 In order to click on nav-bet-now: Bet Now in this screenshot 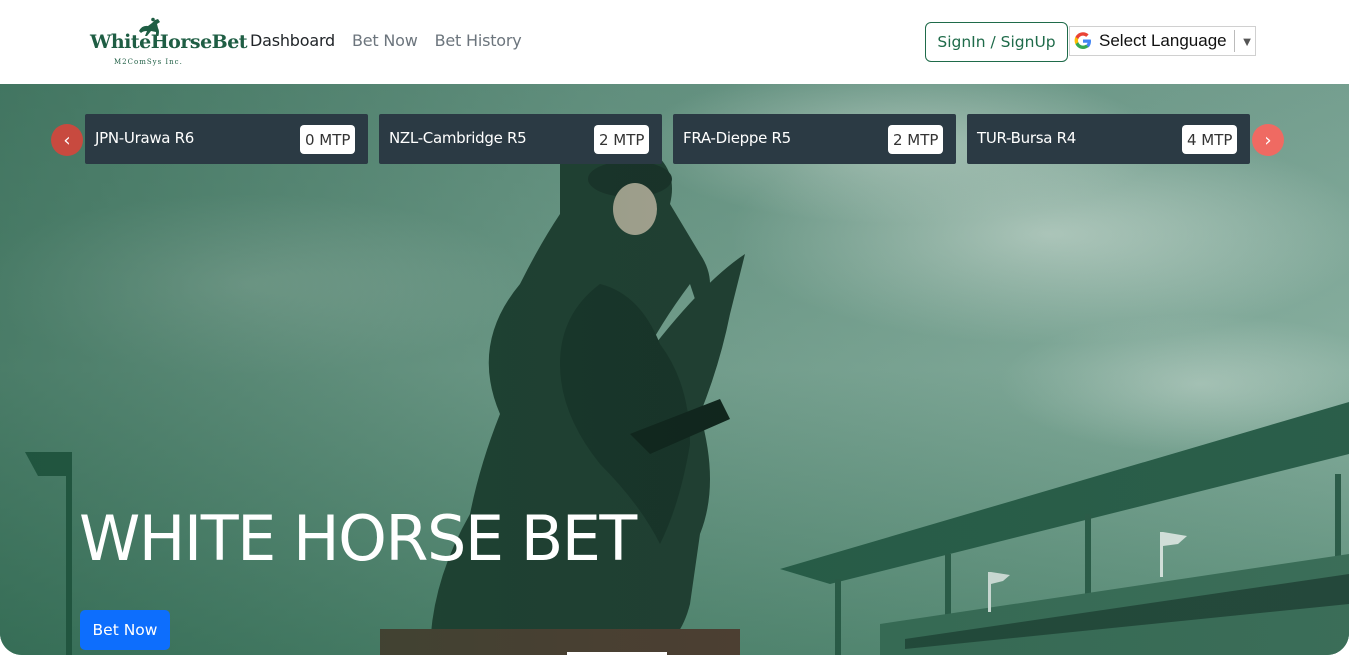, I will do `click(385, 40)`.